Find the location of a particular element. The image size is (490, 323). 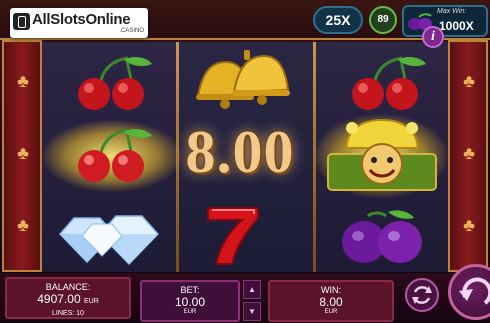

balance-panel: BALANCE: 4907.00 EUR LINES: 10 is located at coordinates (68, 298).